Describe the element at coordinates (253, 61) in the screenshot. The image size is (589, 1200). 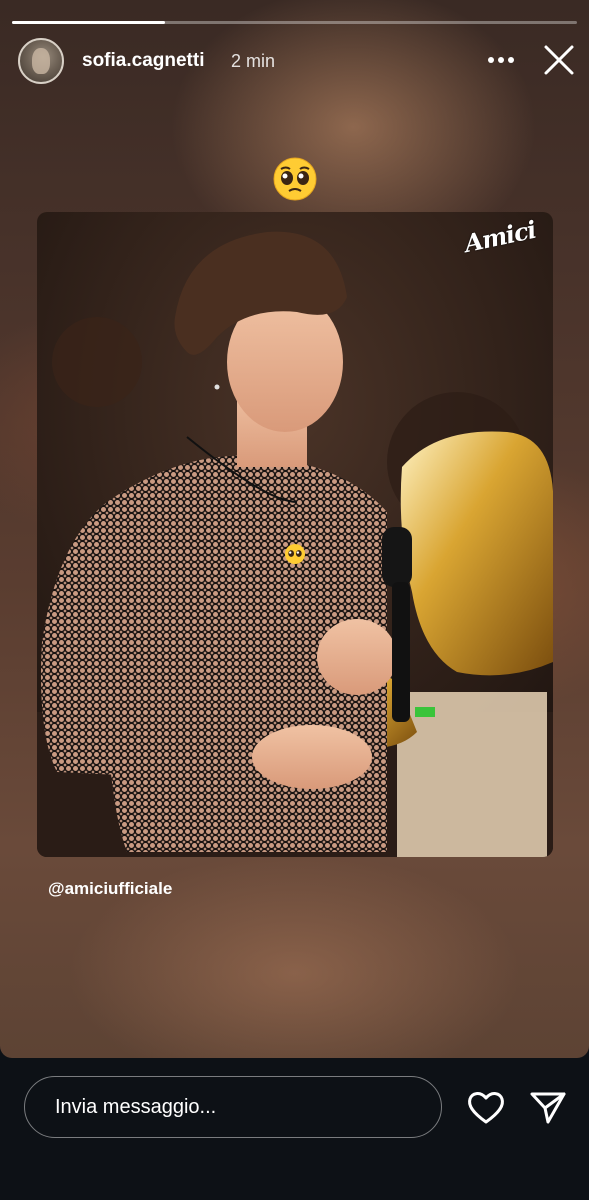
I see `post-time: 2 min` at that location.